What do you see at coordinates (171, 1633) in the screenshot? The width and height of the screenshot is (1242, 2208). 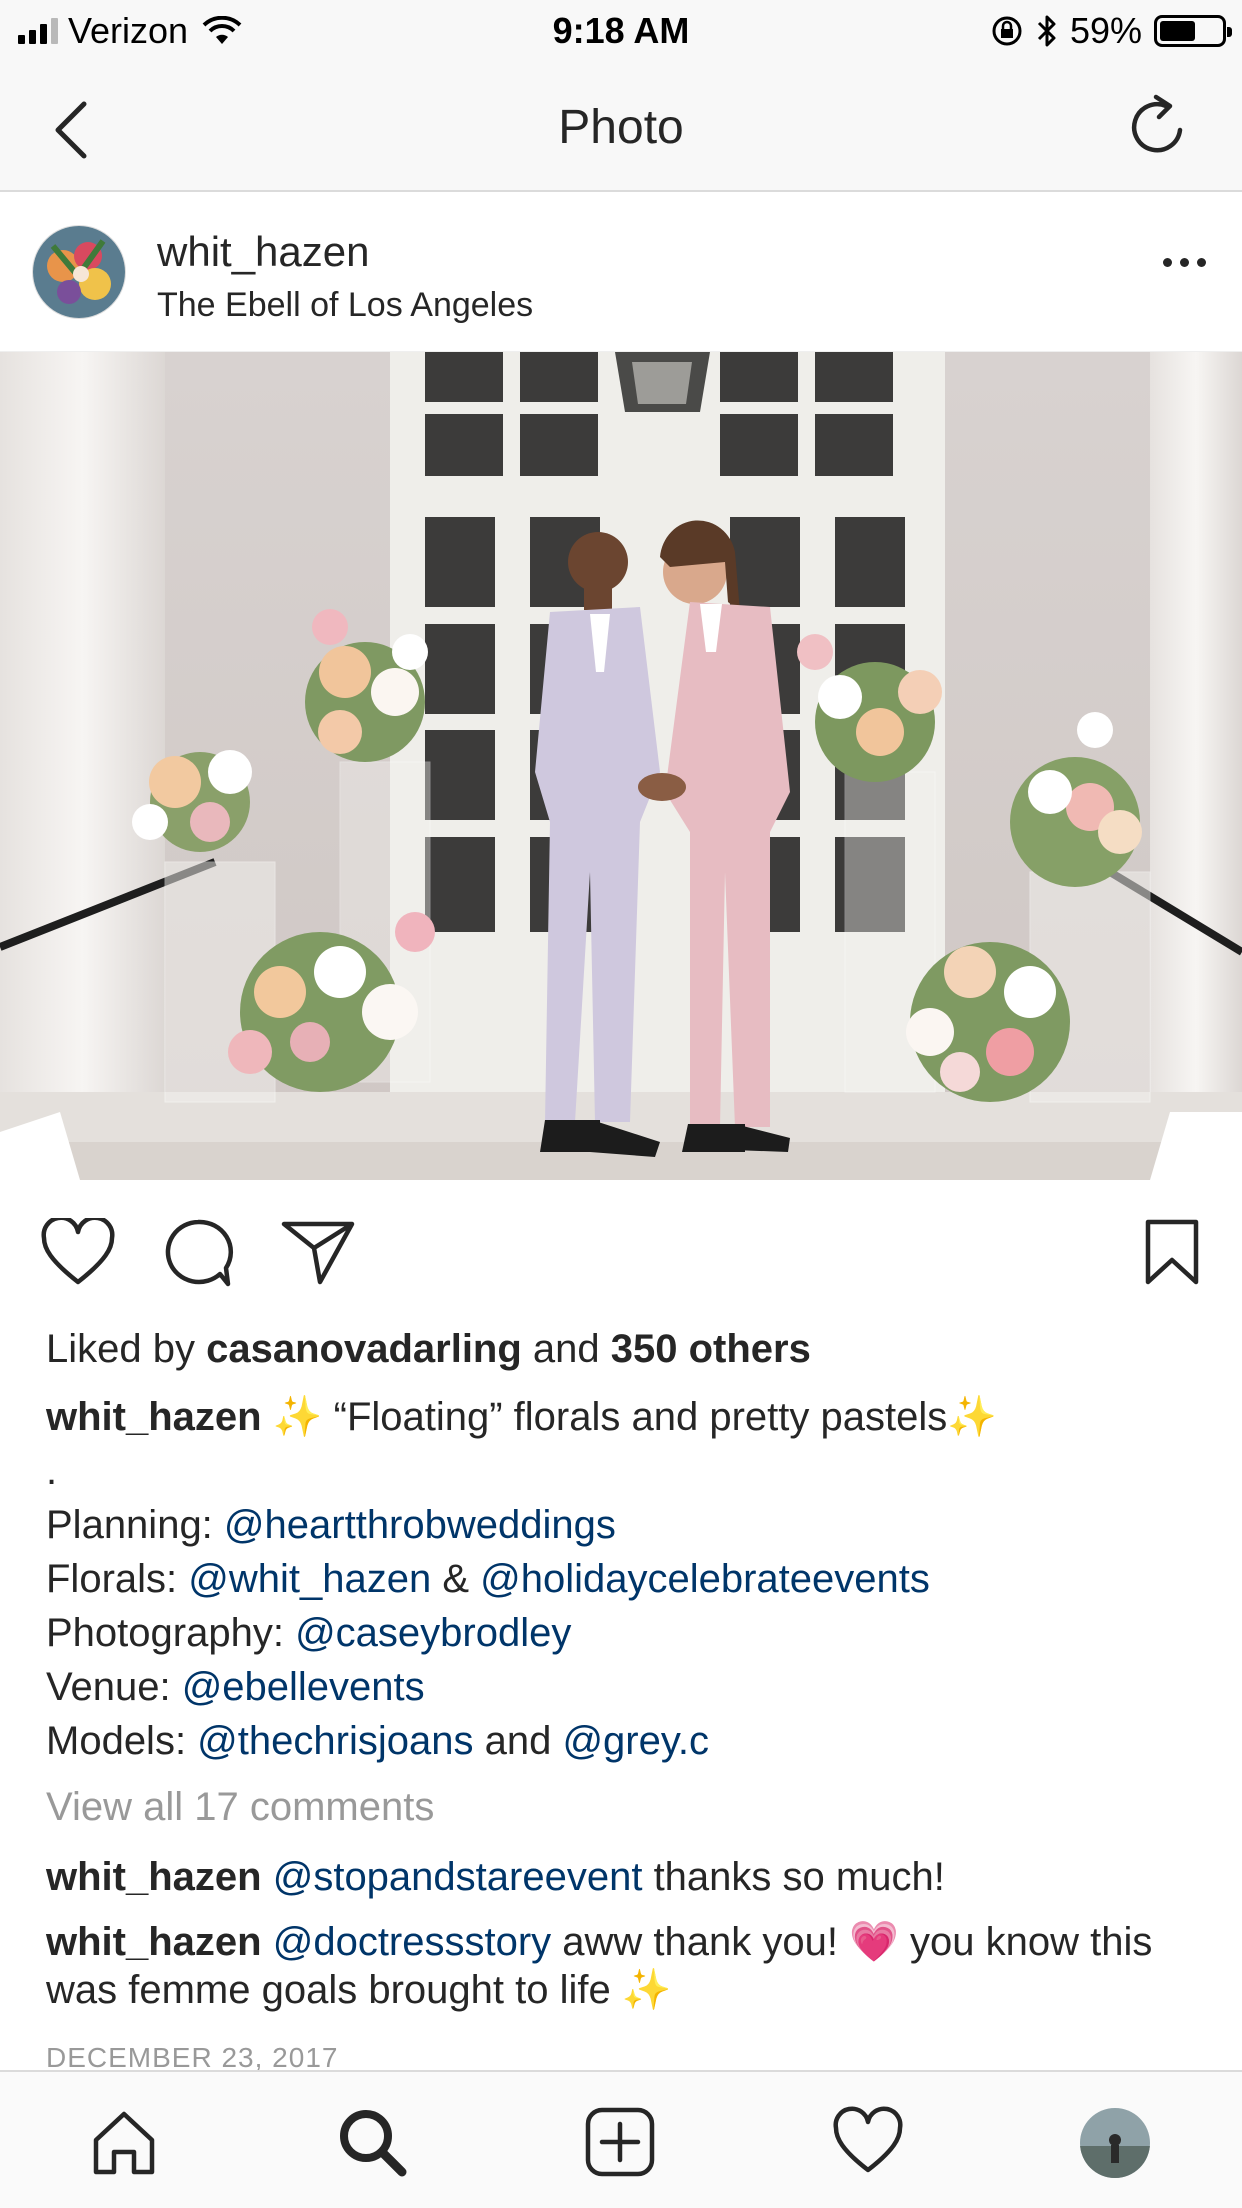 I see `photography-label: Photography:` at bounding box center [171, 1633].